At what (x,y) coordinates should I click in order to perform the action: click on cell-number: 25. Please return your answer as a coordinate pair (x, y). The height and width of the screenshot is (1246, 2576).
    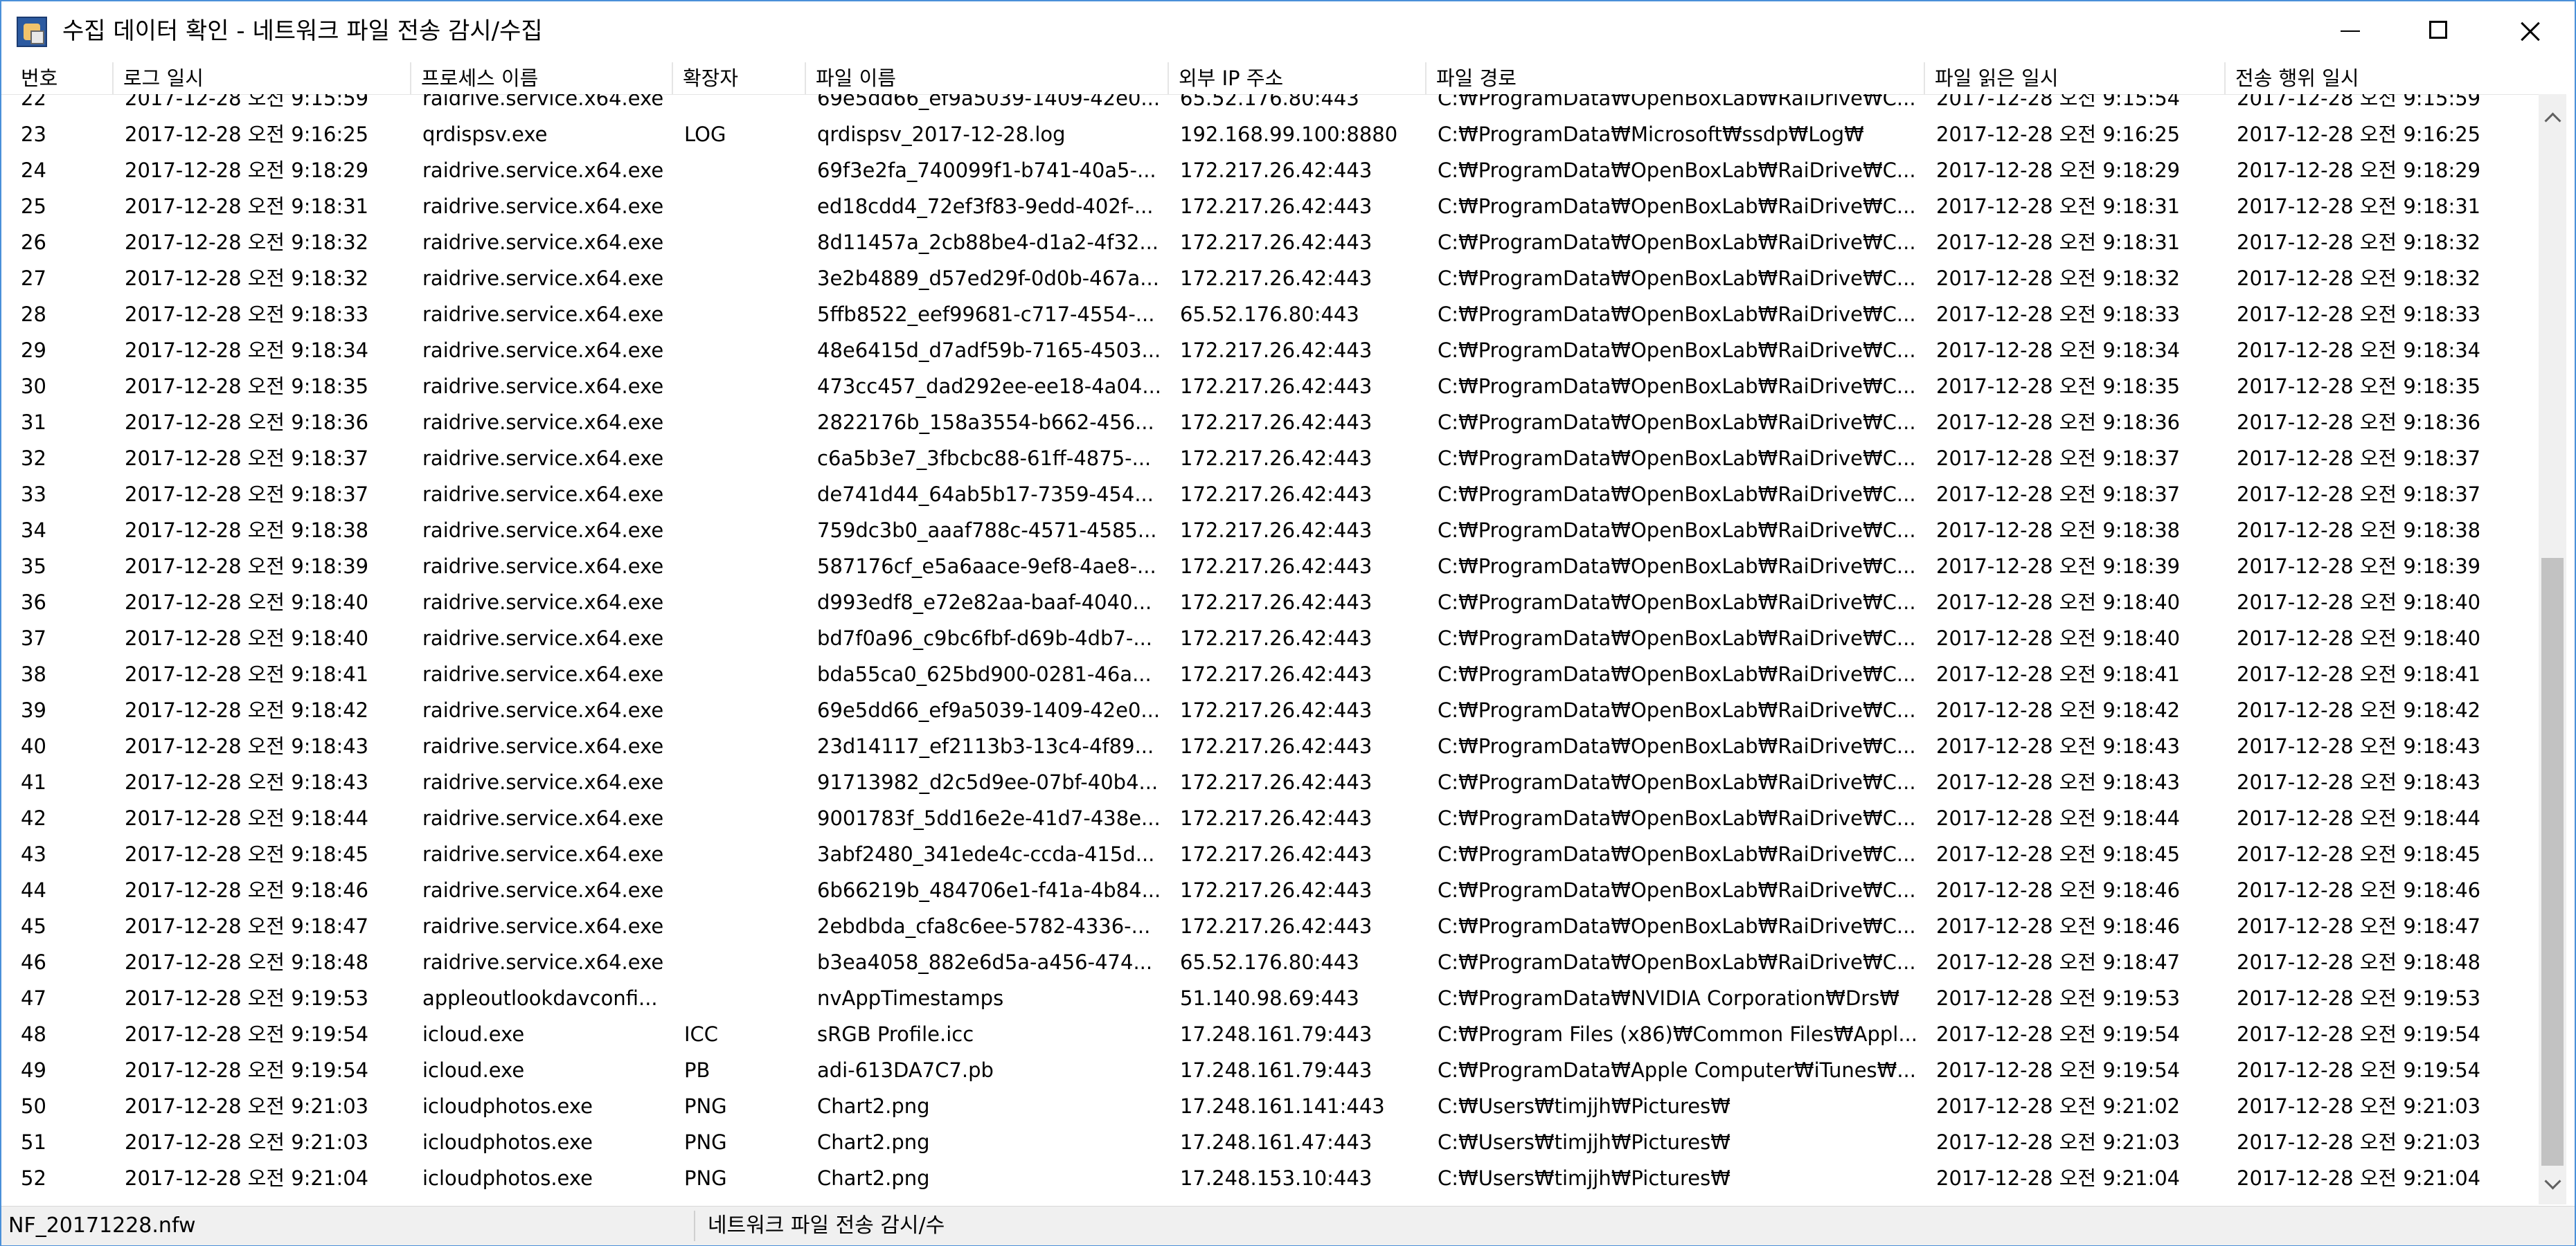
    Looking at the image, I should click on (33, 206).